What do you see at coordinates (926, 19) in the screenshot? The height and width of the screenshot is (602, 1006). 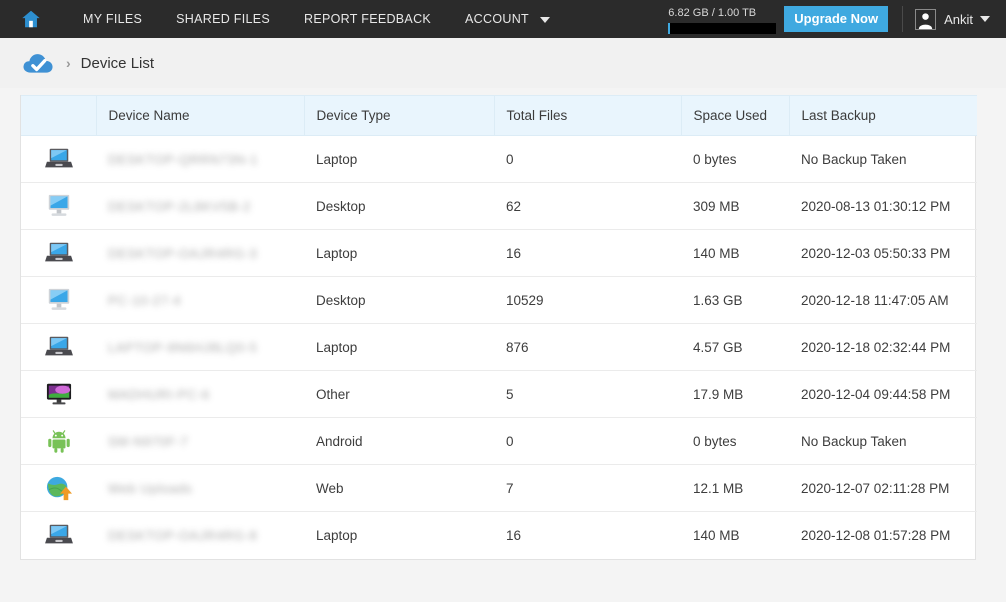 I see `user-avatar-icon` at bounding box center [926, 19].